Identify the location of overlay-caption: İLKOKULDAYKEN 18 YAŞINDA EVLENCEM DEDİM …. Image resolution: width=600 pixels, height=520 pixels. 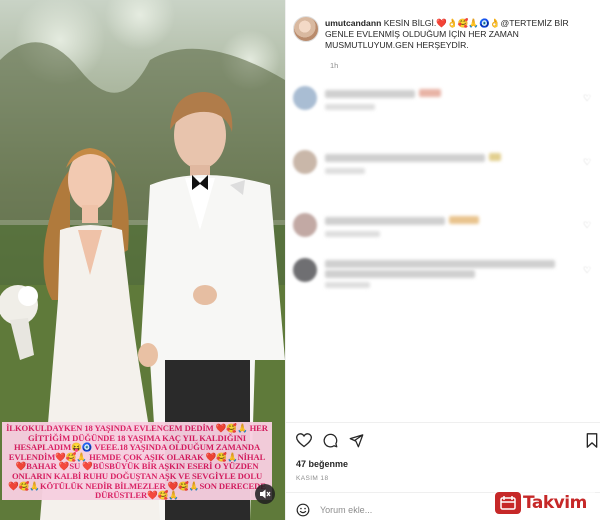
(137, 461).